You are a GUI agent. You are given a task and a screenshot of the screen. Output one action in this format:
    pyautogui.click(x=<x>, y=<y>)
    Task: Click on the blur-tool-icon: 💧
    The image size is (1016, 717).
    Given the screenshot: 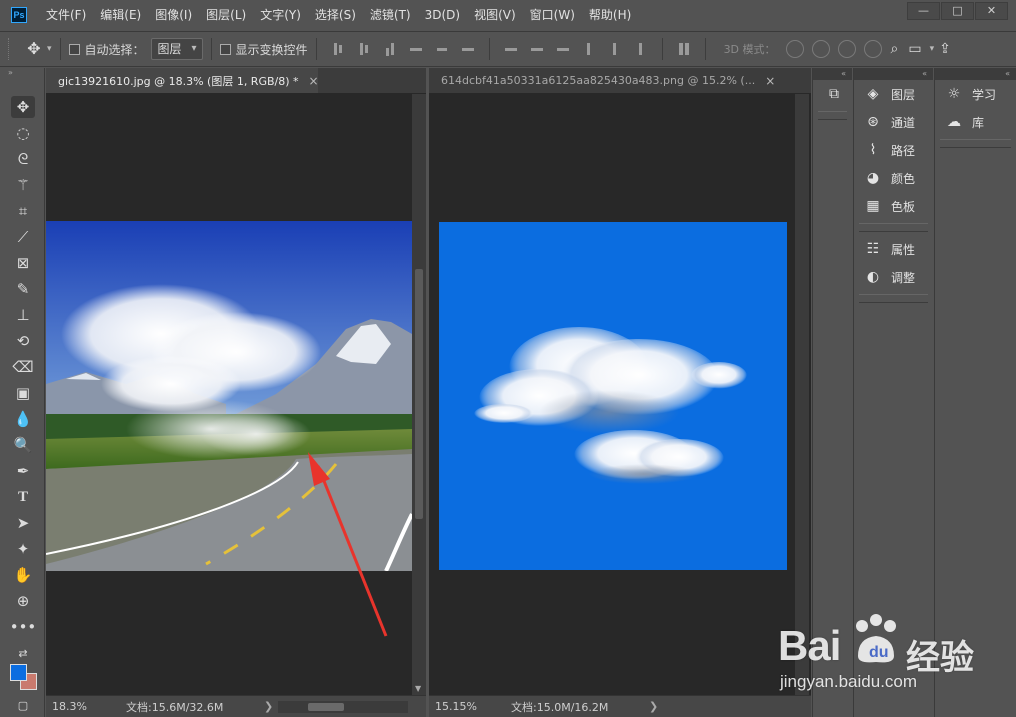 What is the action you would take?
    pyautogui.click(x=23, y=419)
    